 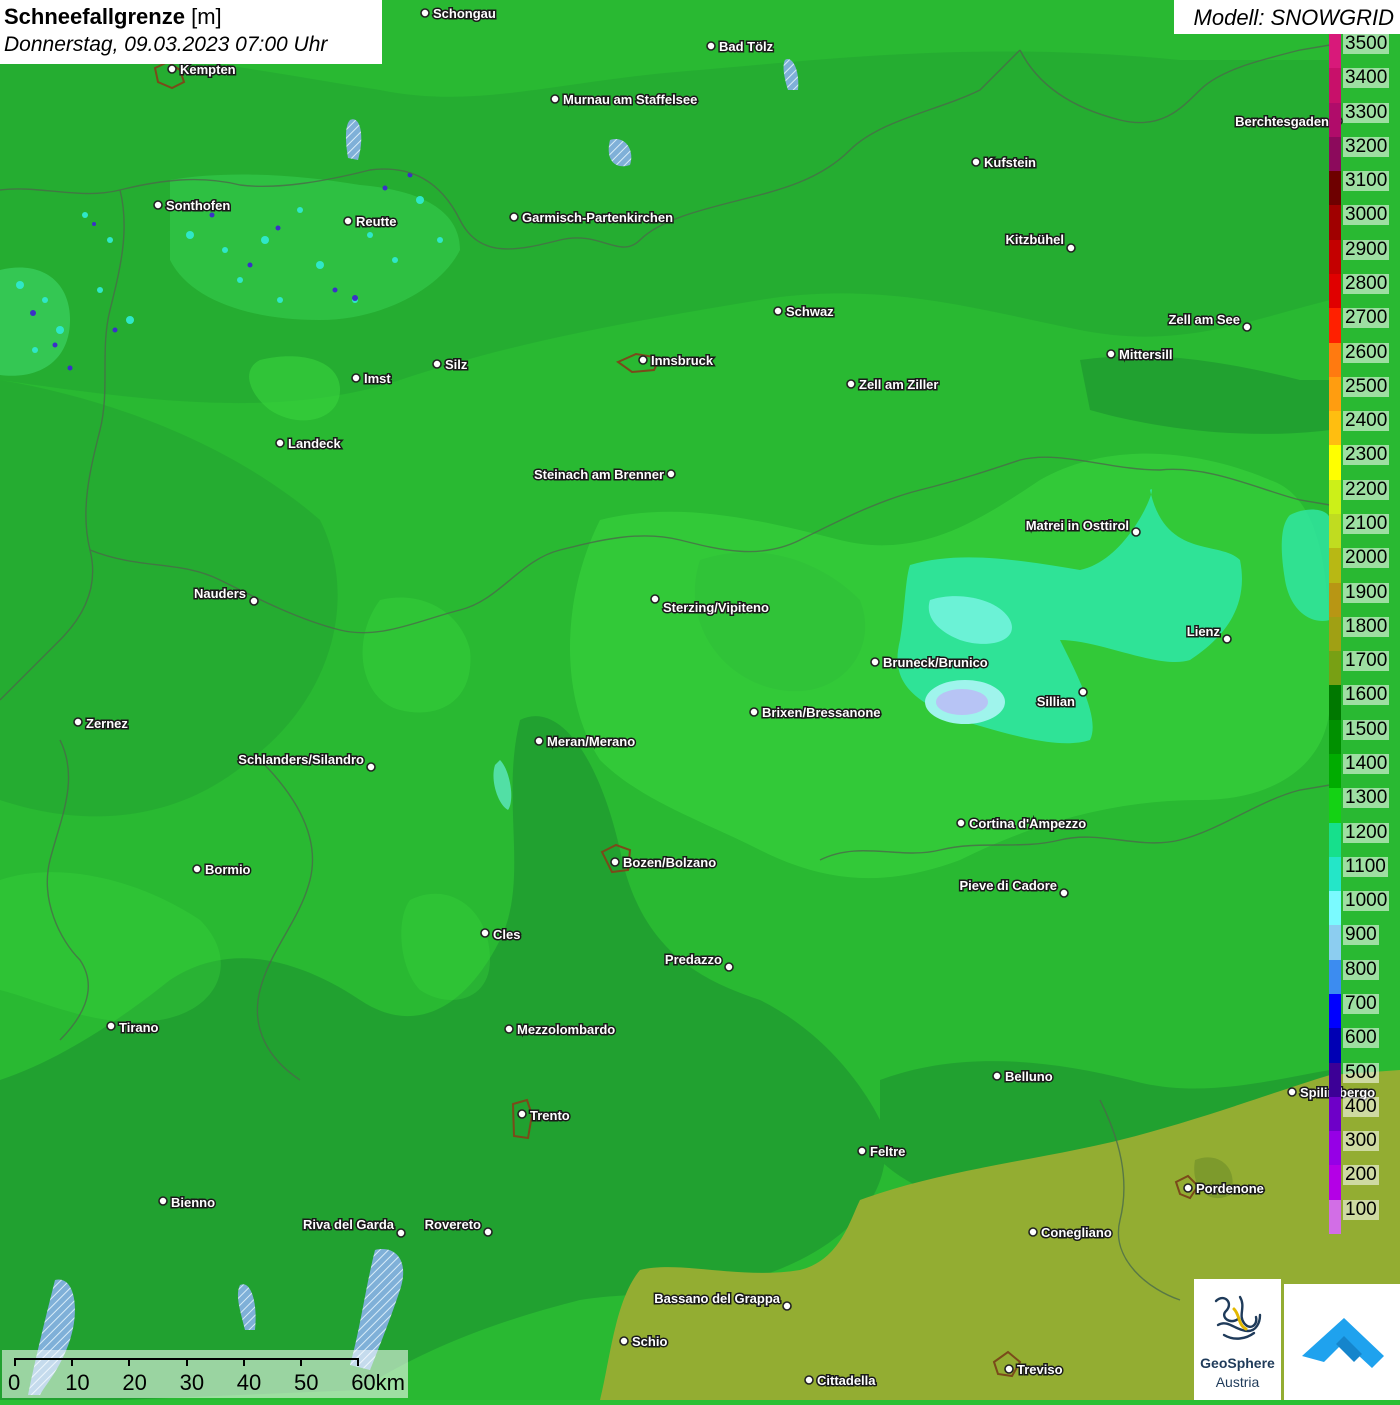 What do you see at coordinates (693, 959) in the screenshot?
I see `svg-text: Predazzo` at bounding box center [693, 959].